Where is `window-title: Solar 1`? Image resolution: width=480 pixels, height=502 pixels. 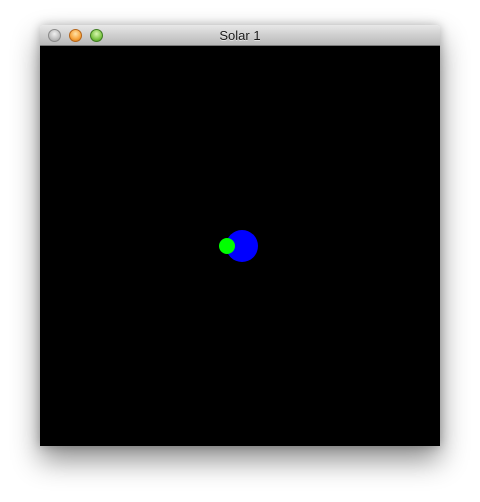
window-title: Solar 1 is located at coordinates (240, 35).